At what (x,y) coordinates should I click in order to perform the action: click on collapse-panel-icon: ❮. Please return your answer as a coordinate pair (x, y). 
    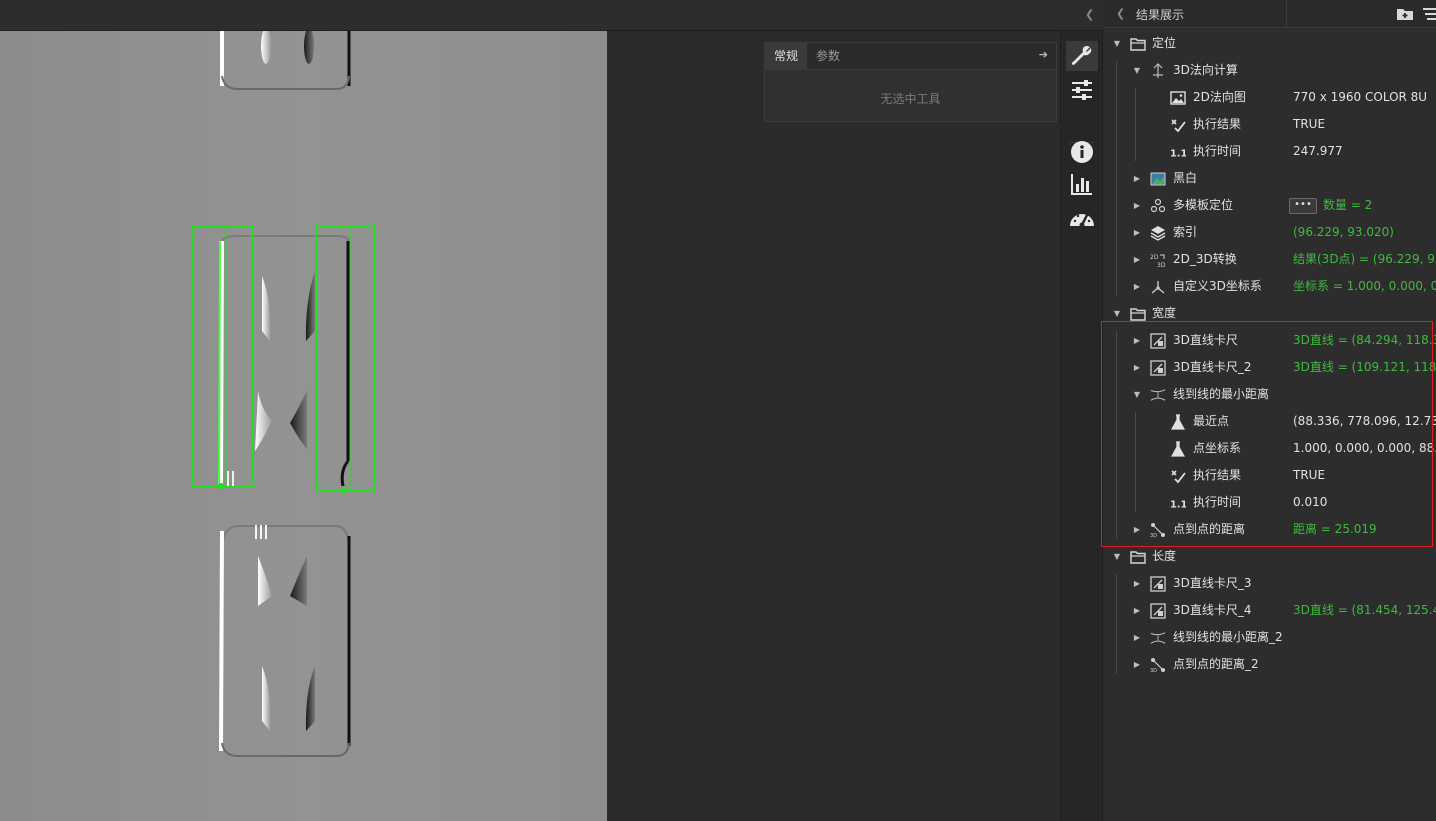
    Looking at the image, I should click on (1120, 13).